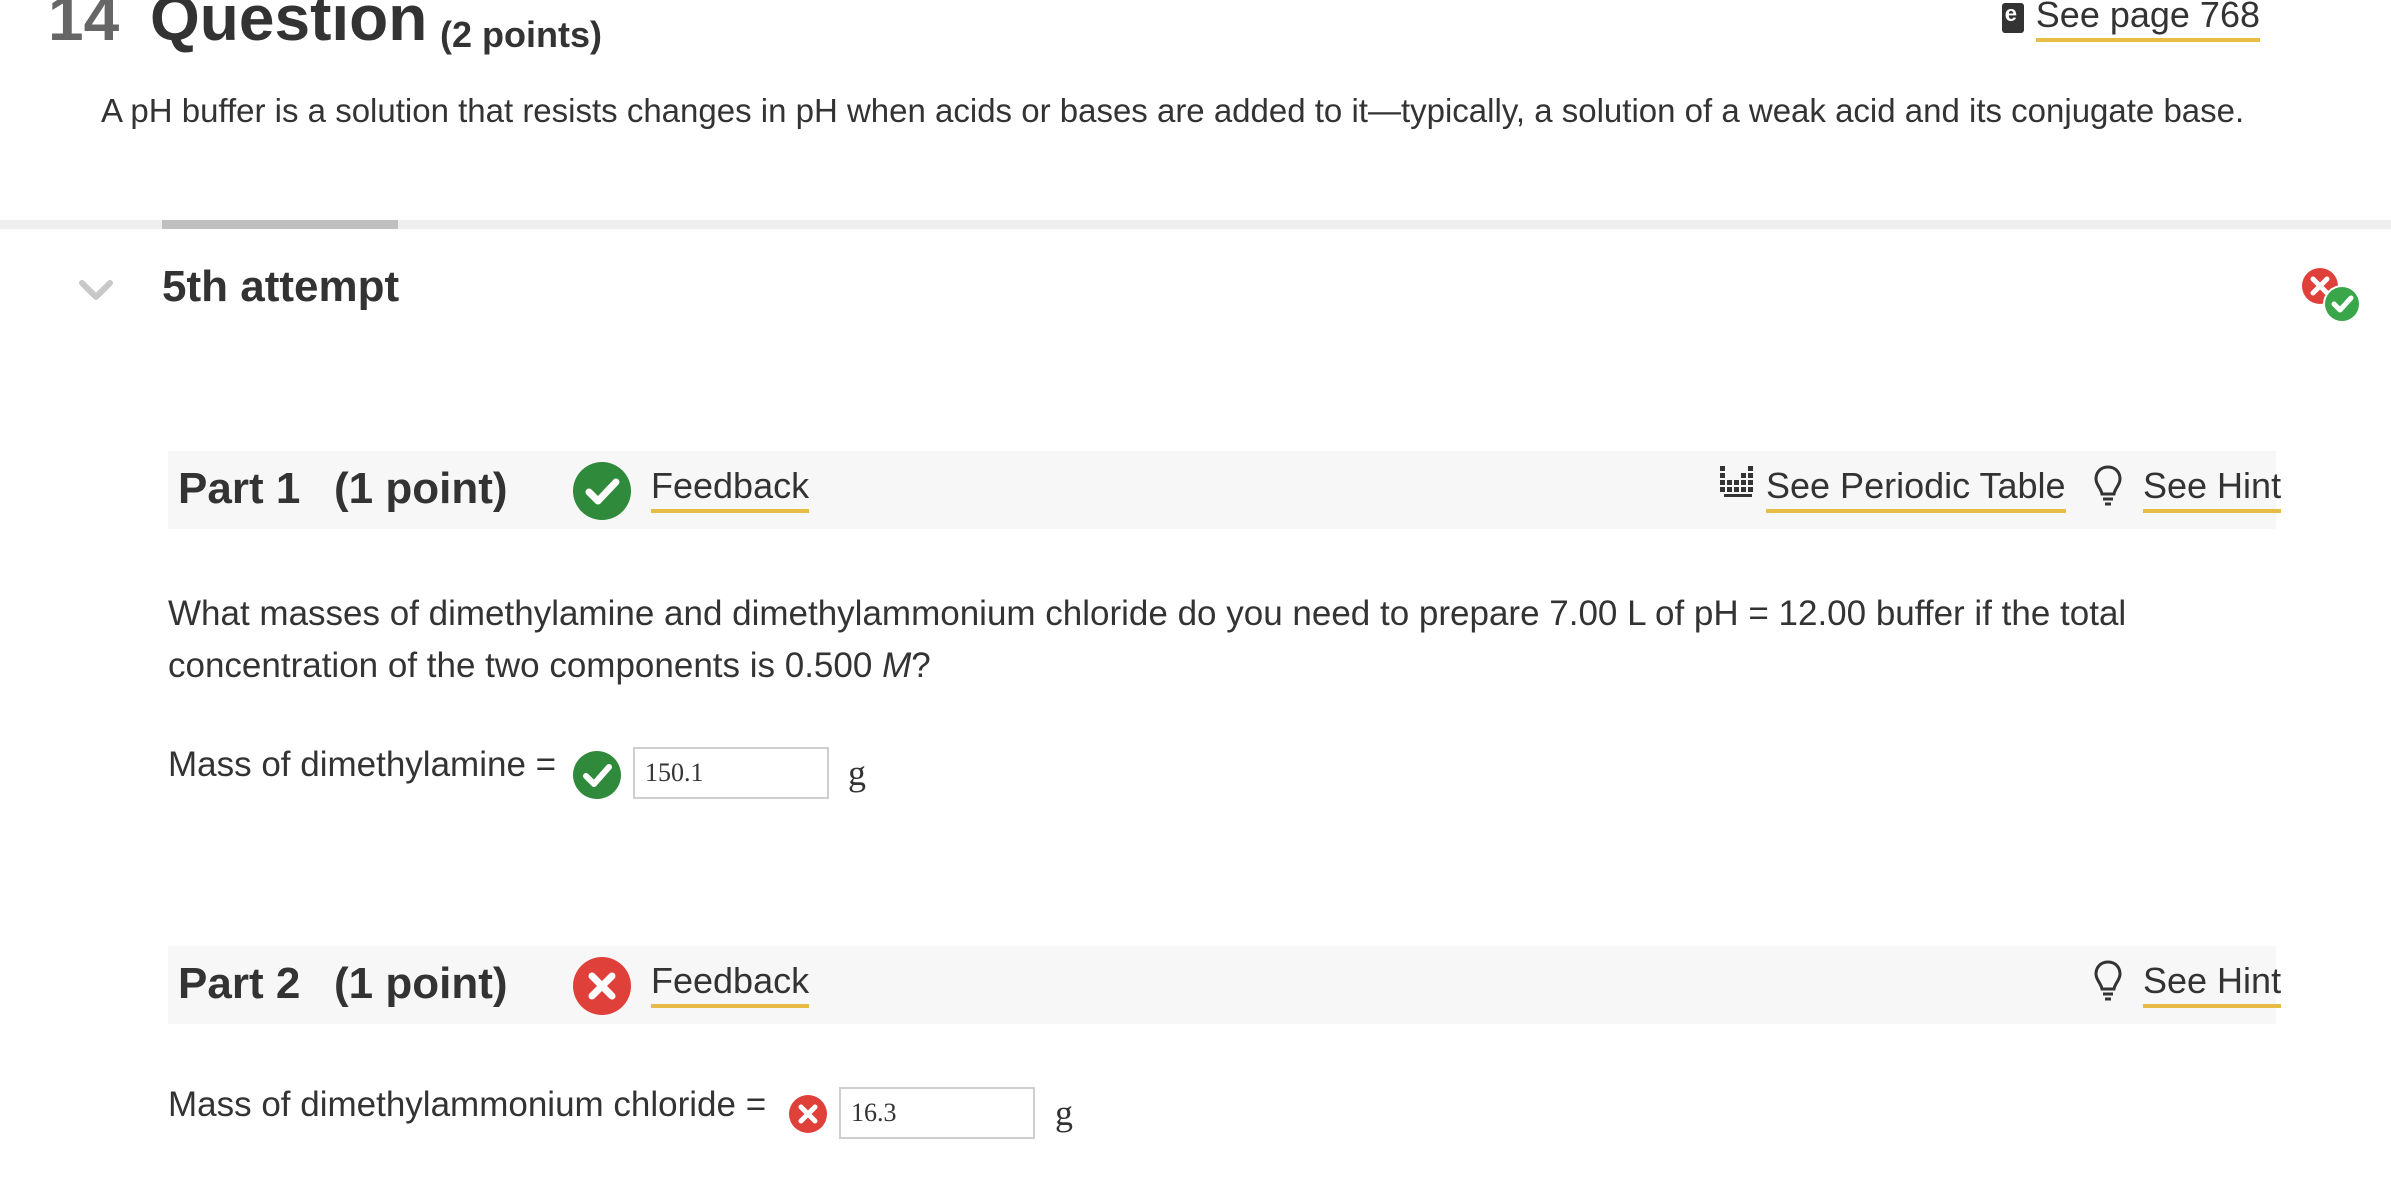 Image resolution: width=2391 pixels, height=1185 pixels. Describe the element at coordinates (857, 773) in the screenshot. I see `dimethylamine-unit: g` at that location.